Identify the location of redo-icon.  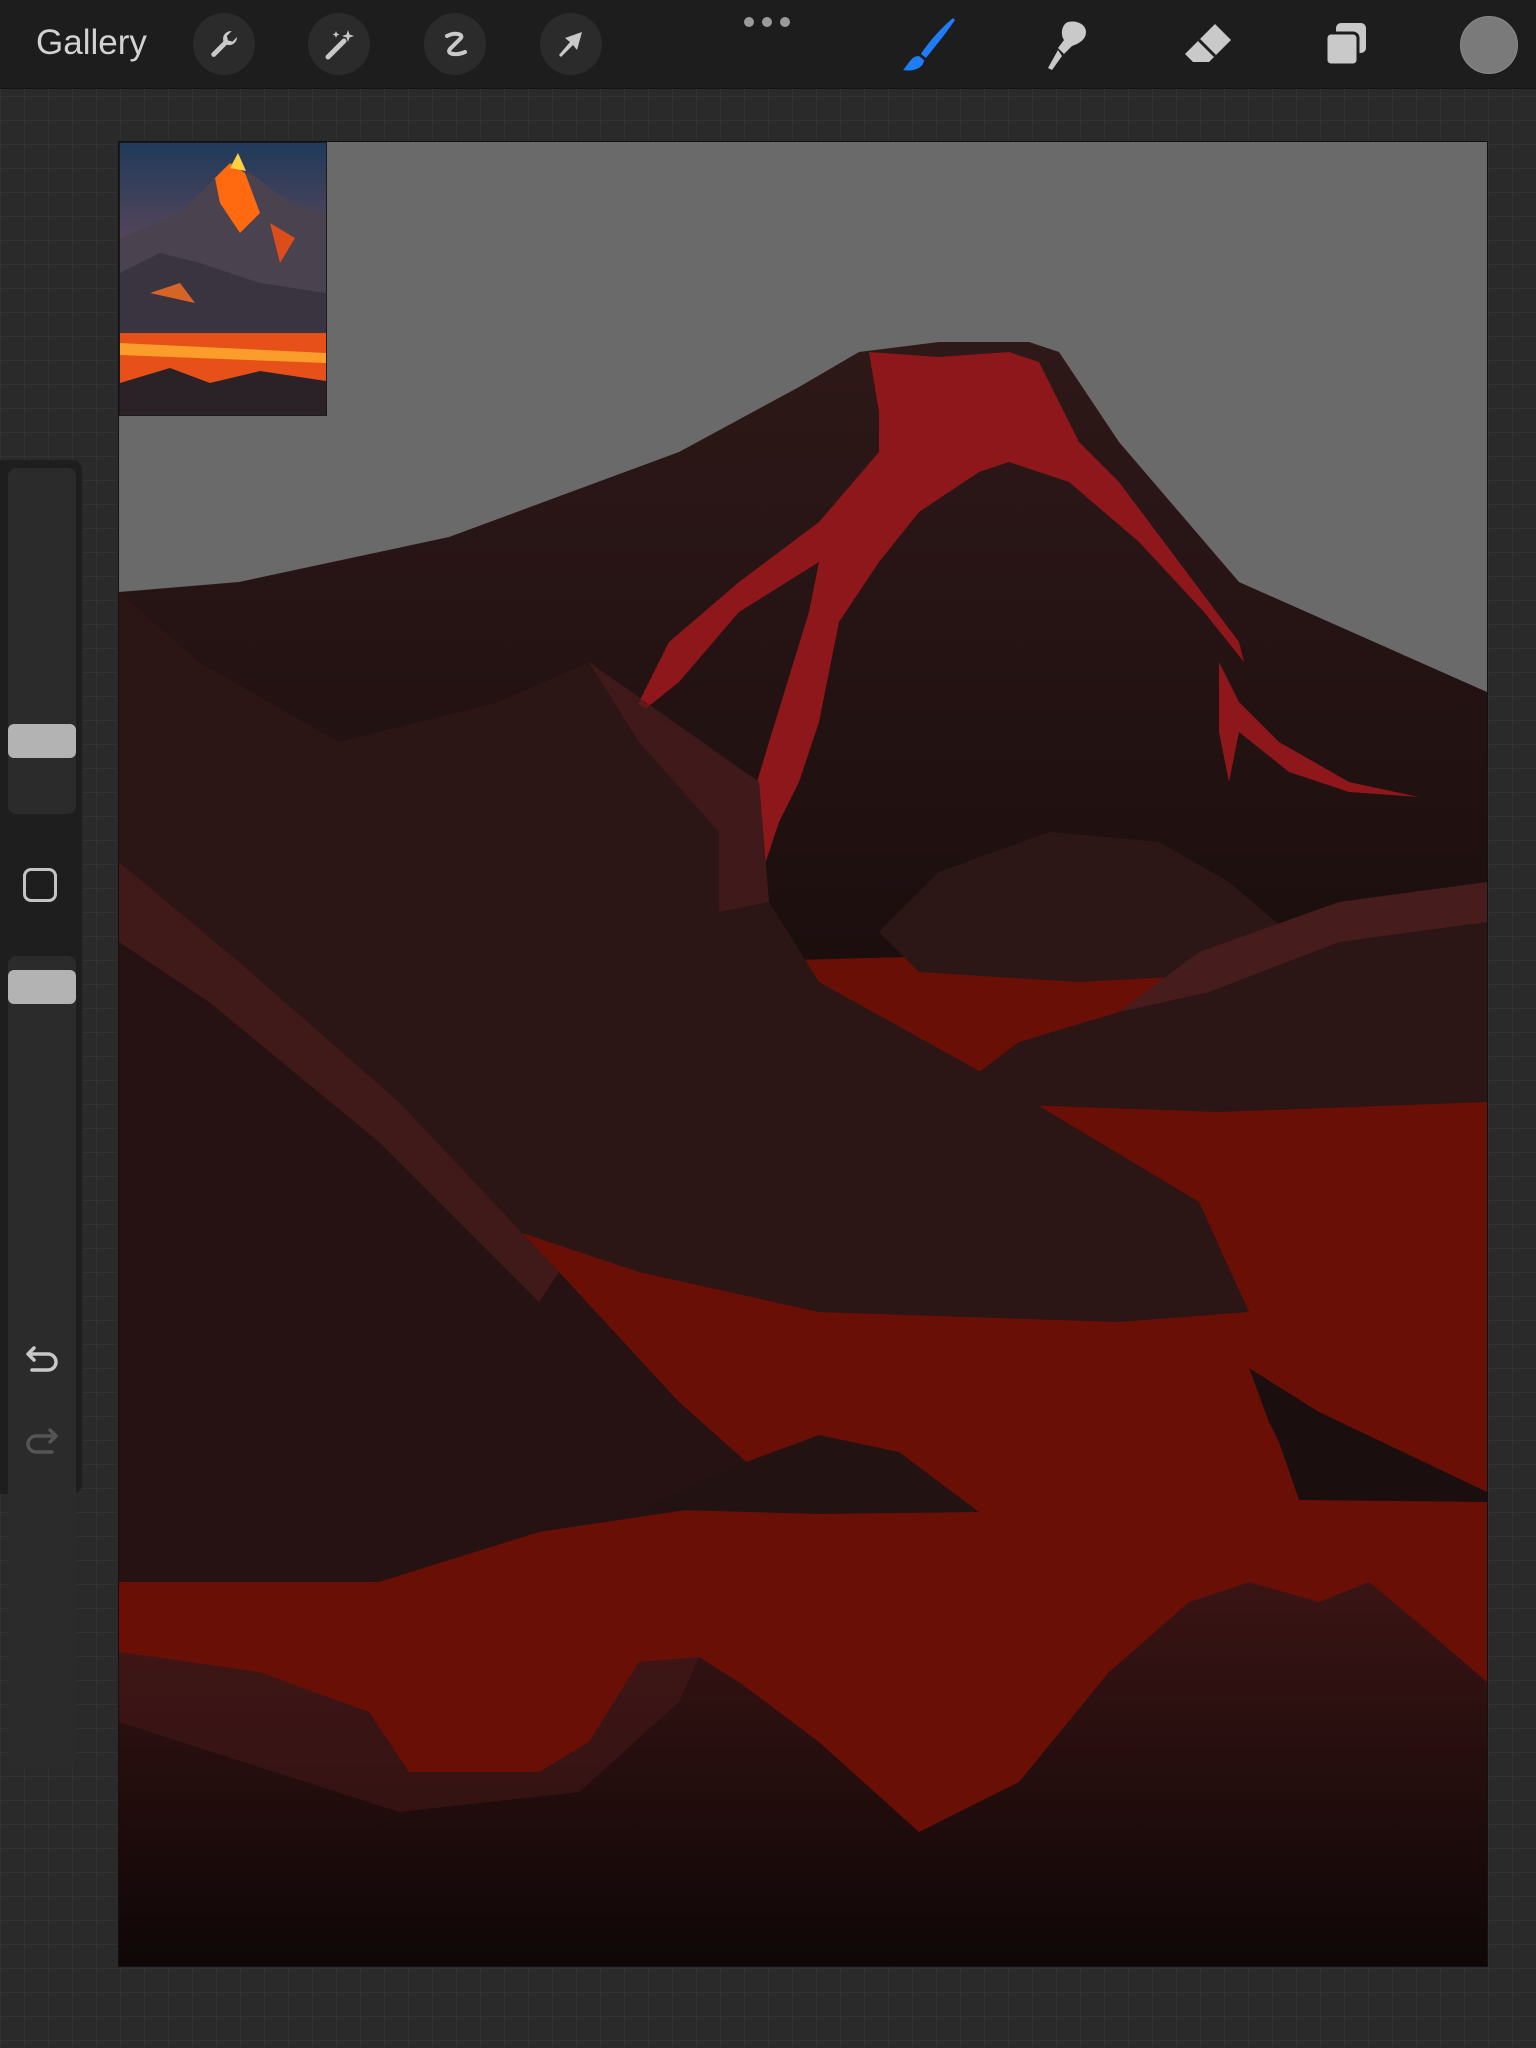
(42, 1441).